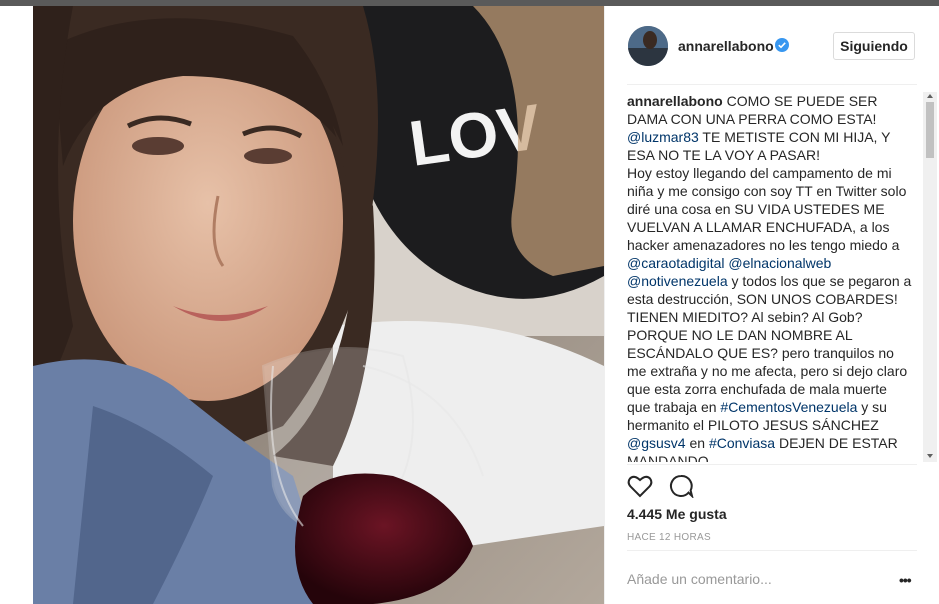  What do you see at coordinates (656, 443) in the screenshot?
I see `mention-link: @gsusv4` at bounding box center [656, 443].